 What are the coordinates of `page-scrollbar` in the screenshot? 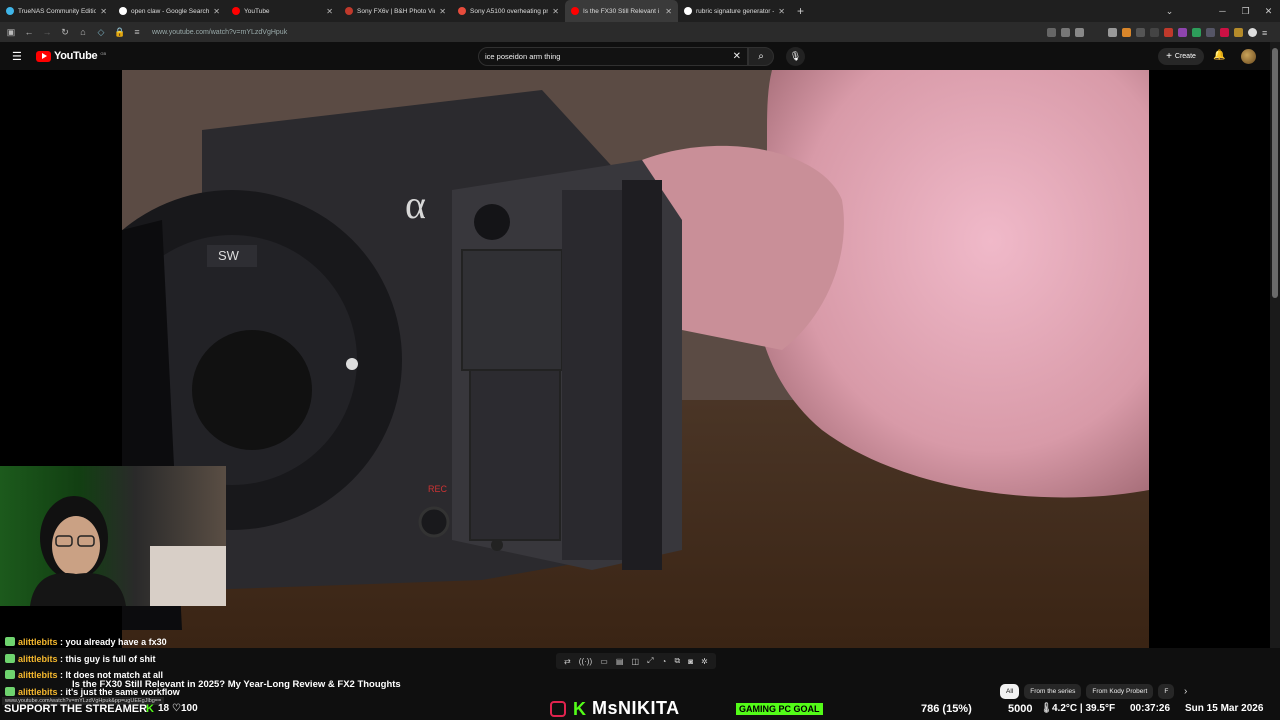 It's located at (1275, 345).